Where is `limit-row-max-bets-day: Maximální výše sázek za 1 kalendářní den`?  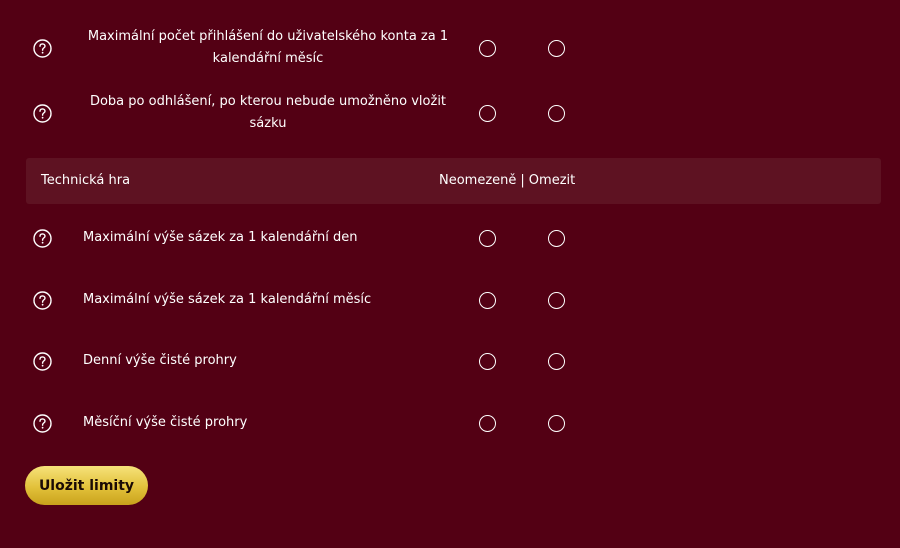 limit-row-max-bets-day: Maximální výše sázek za 1 kalendářní den is located at coordinates (450, 238).